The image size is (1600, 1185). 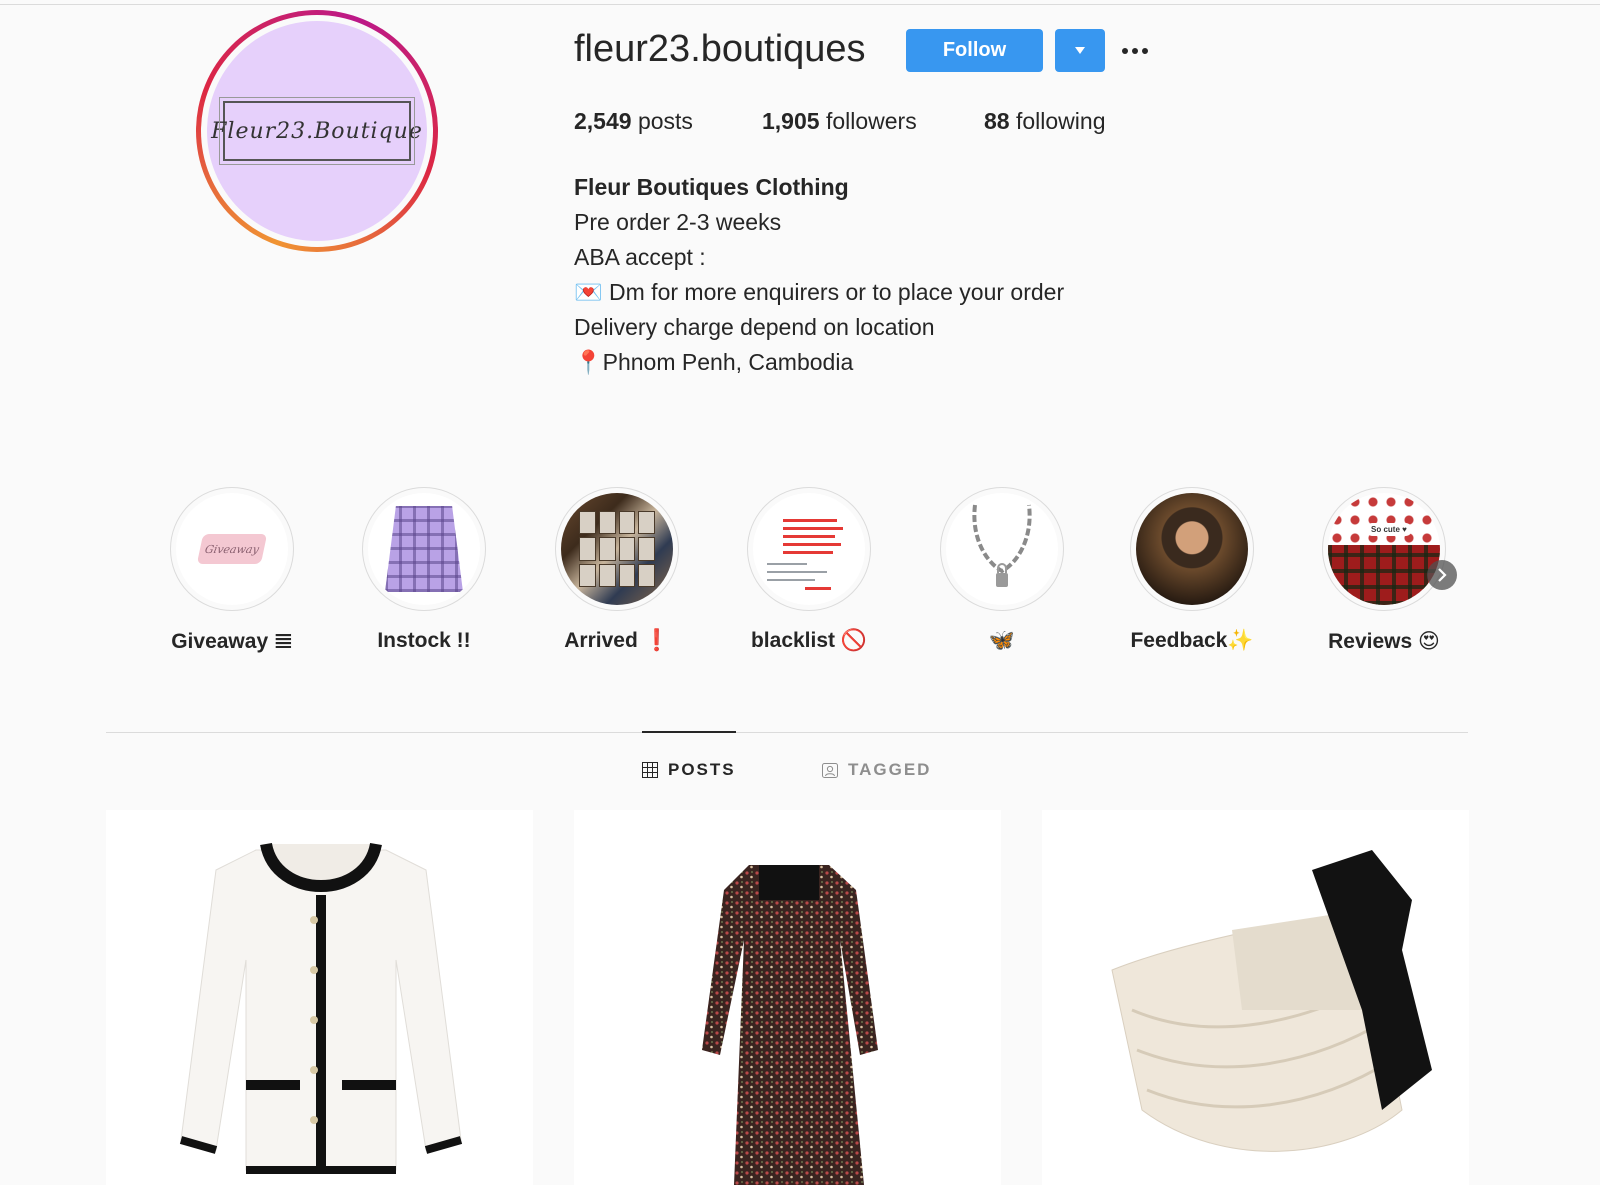 I want to click on highlight-thumbnail: Giveaway, so click(x=232, y=549).